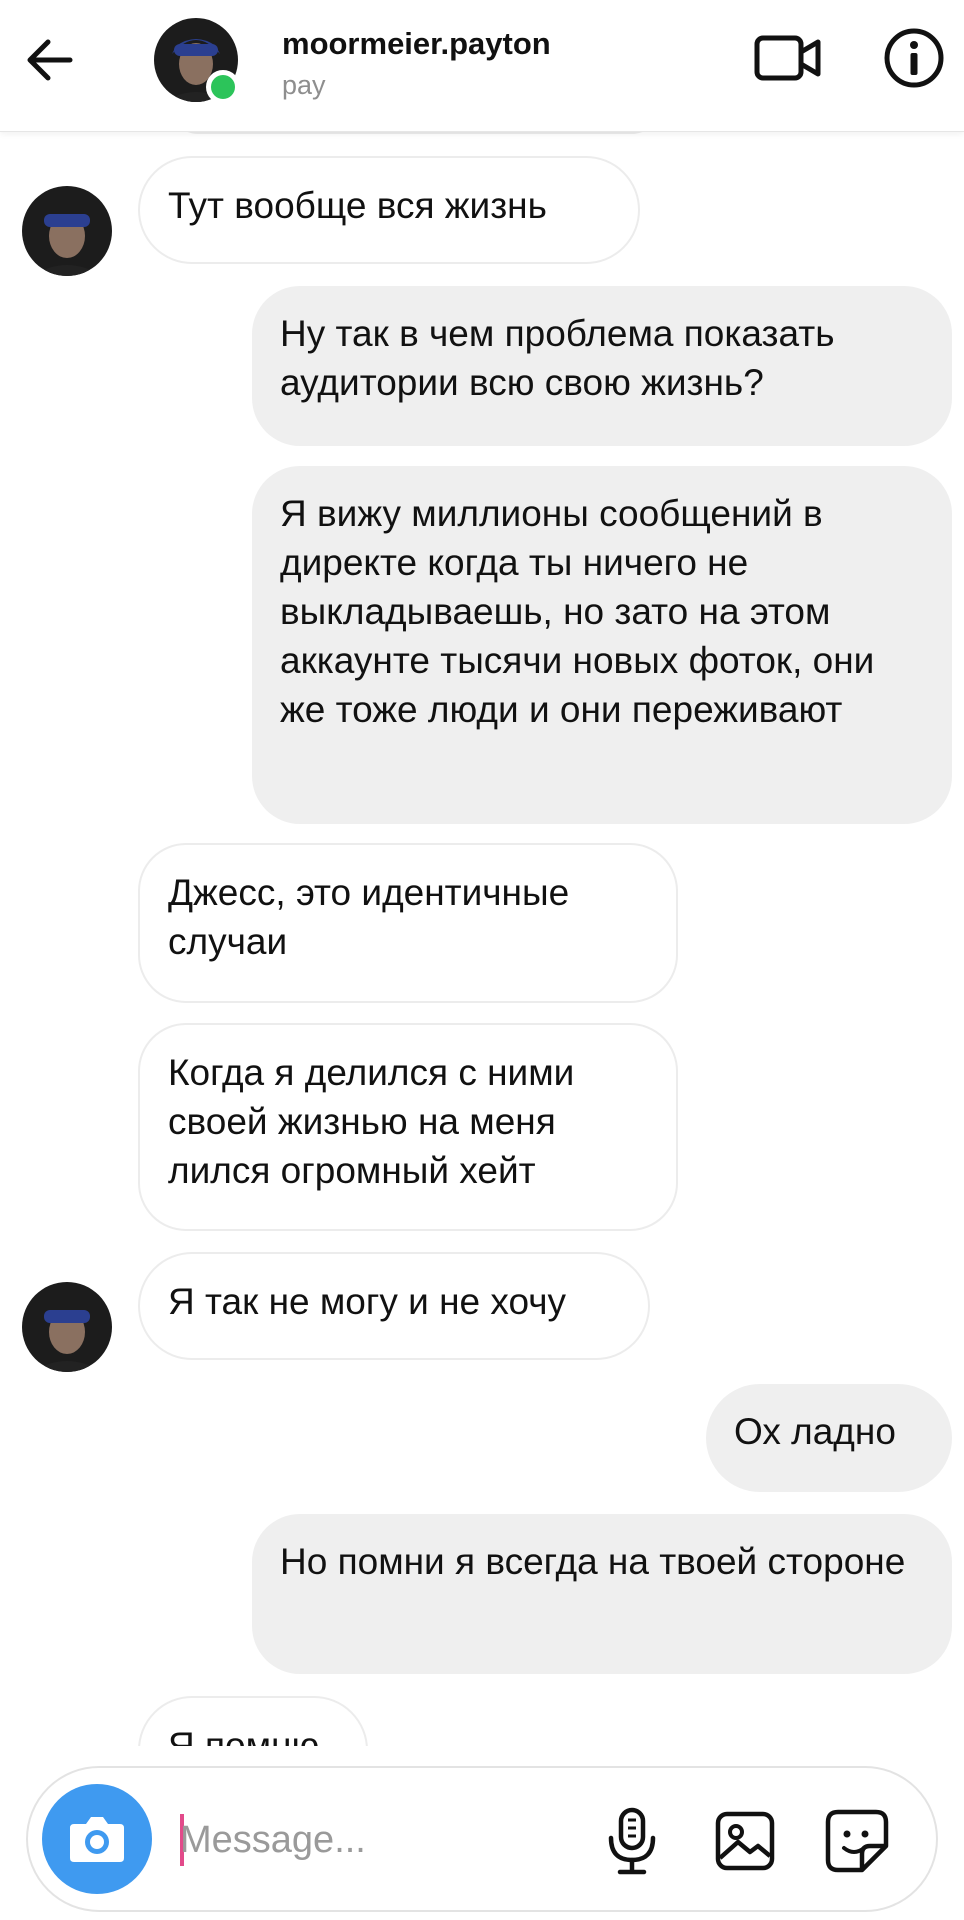 This screenshot has height=1920, width=964. What do you see at coordinates (416, 44) in the screenshot?
I see `chat-username: moormeier.payton` at bounding box center [416, 44].